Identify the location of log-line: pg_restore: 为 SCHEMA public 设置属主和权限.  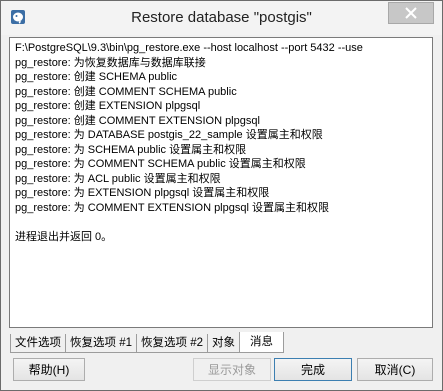
(131, 149).